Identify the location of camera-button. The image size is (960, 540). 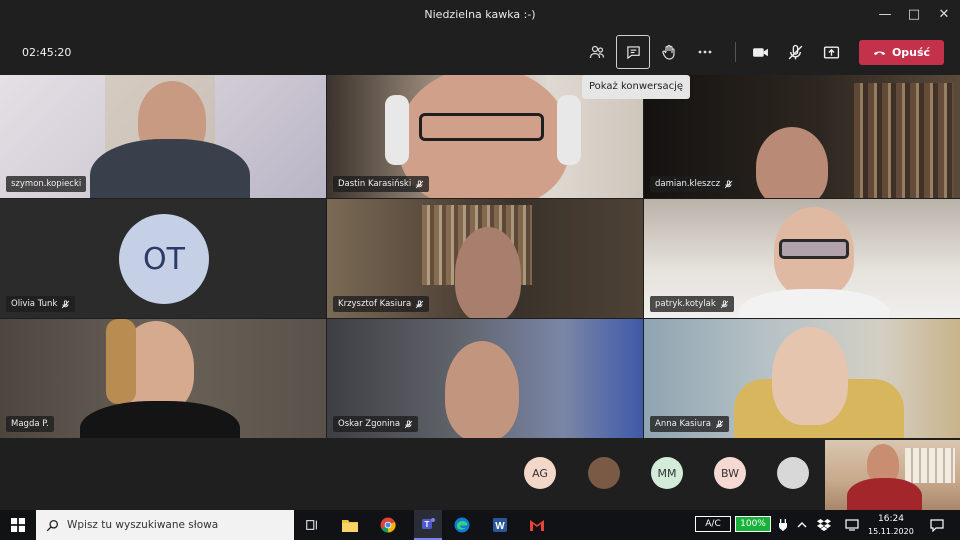
(760, 52).